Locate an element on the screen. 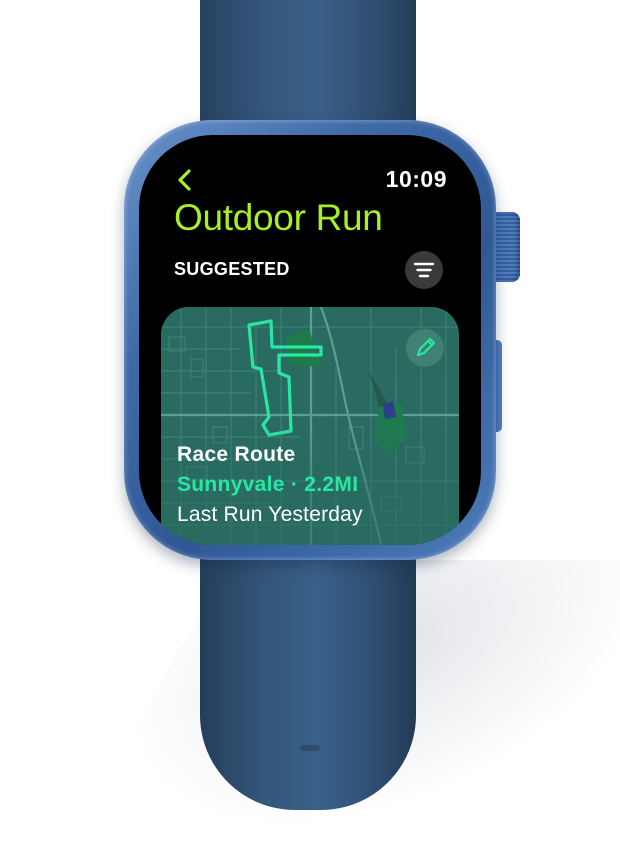 Image resolution: width=620 pixels, height=846 pixels. chevron-left-icon is located at coordinates (185, 180).